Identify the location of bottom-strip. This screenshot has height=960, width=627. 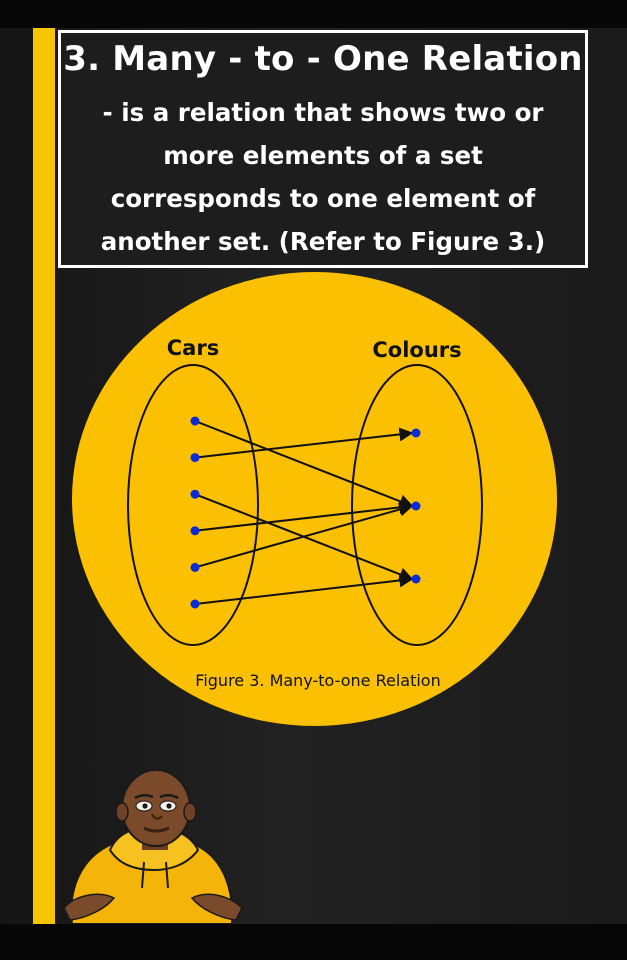
(313, 942).